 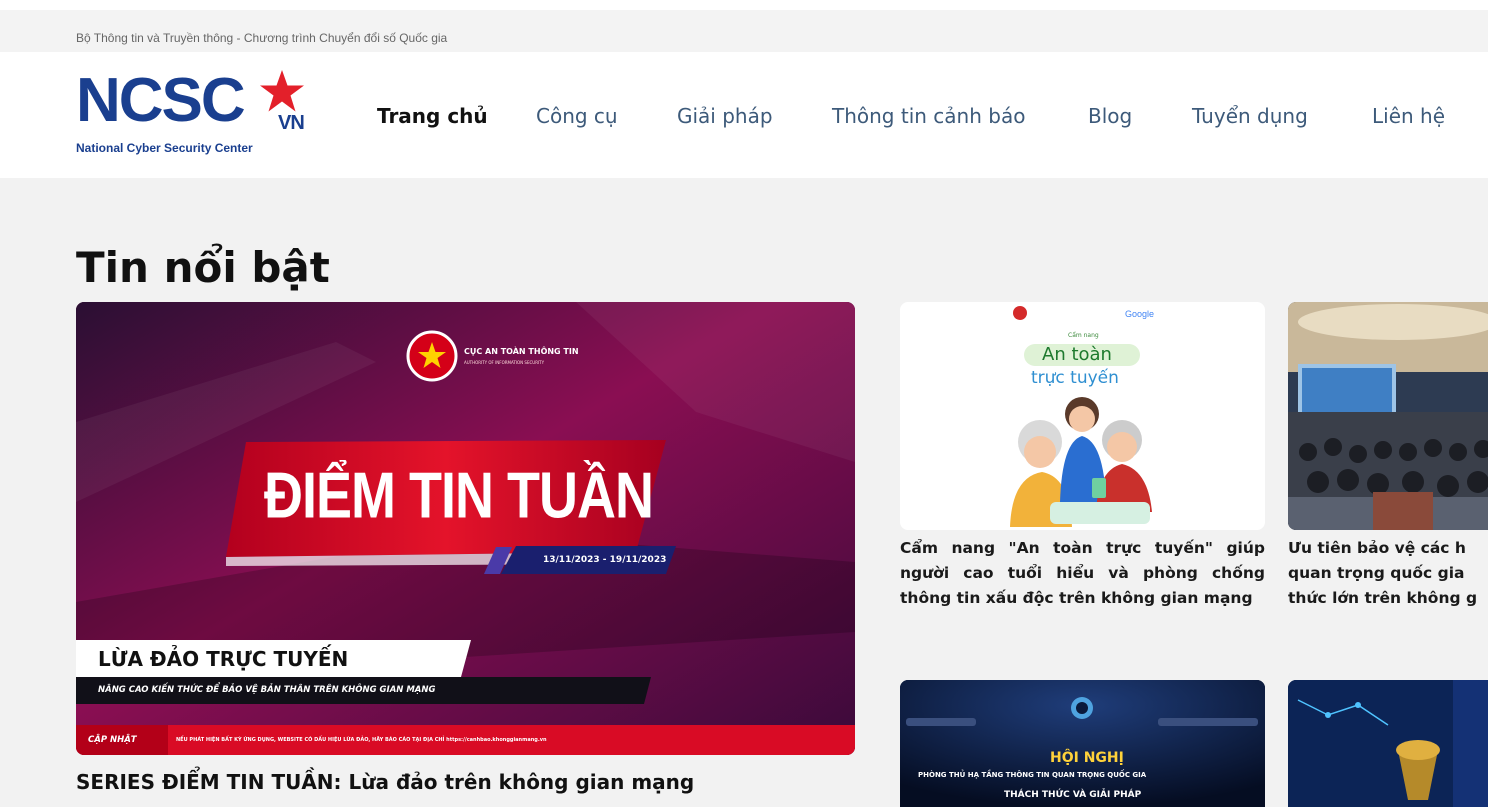 What do you see at coordinates (744, 5) in the screenshot?
I see `top-stripe` at bounding box center [744, 5].